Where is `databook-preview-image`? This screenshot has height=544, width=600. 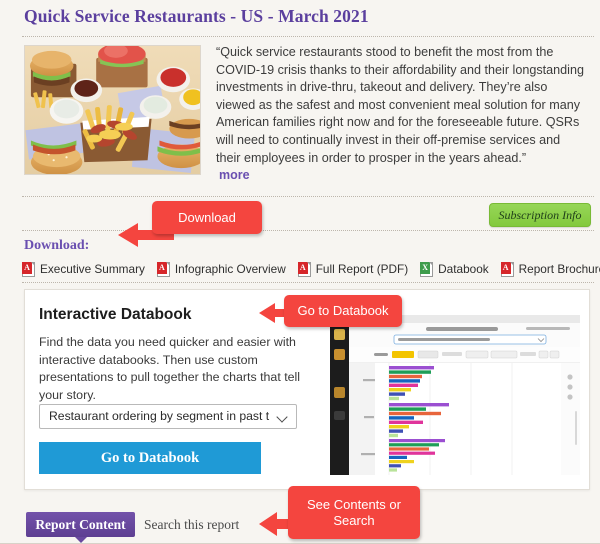 databook-preview-image is located at coordinates (455, 395).